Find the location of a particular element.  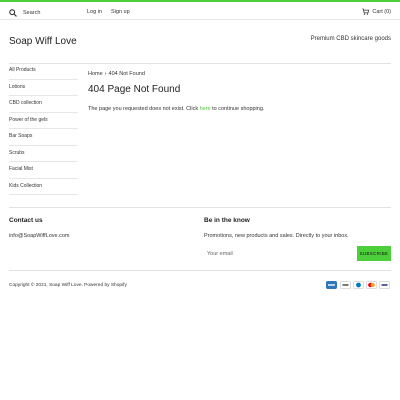

cart-link: Cart (0) is located at coordinates (376, 11).